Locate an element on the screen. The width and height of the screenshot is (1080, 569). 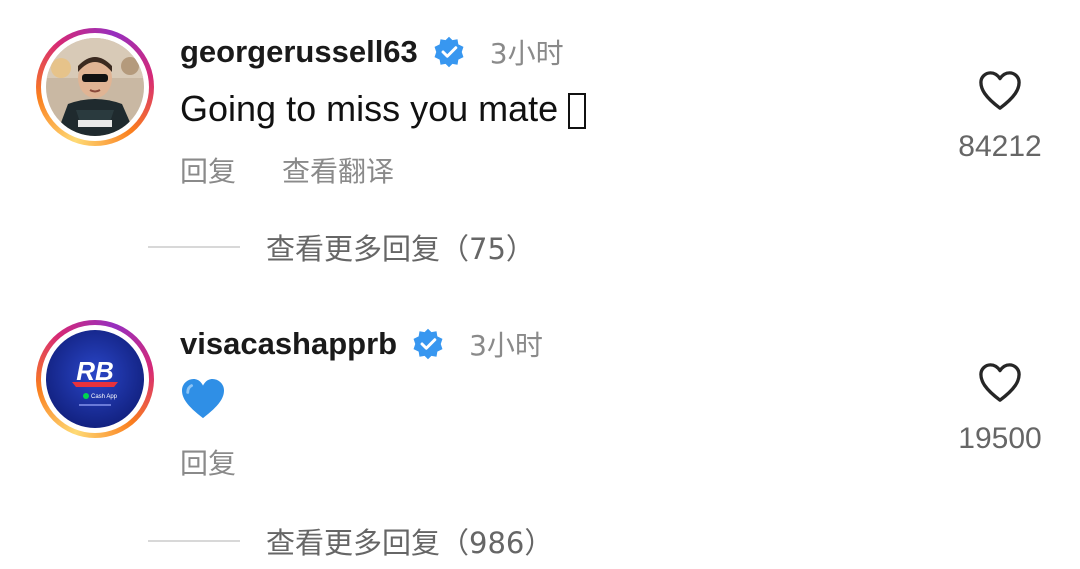
comment-text: Going to miss you mate is located at coordinates (383, 109).